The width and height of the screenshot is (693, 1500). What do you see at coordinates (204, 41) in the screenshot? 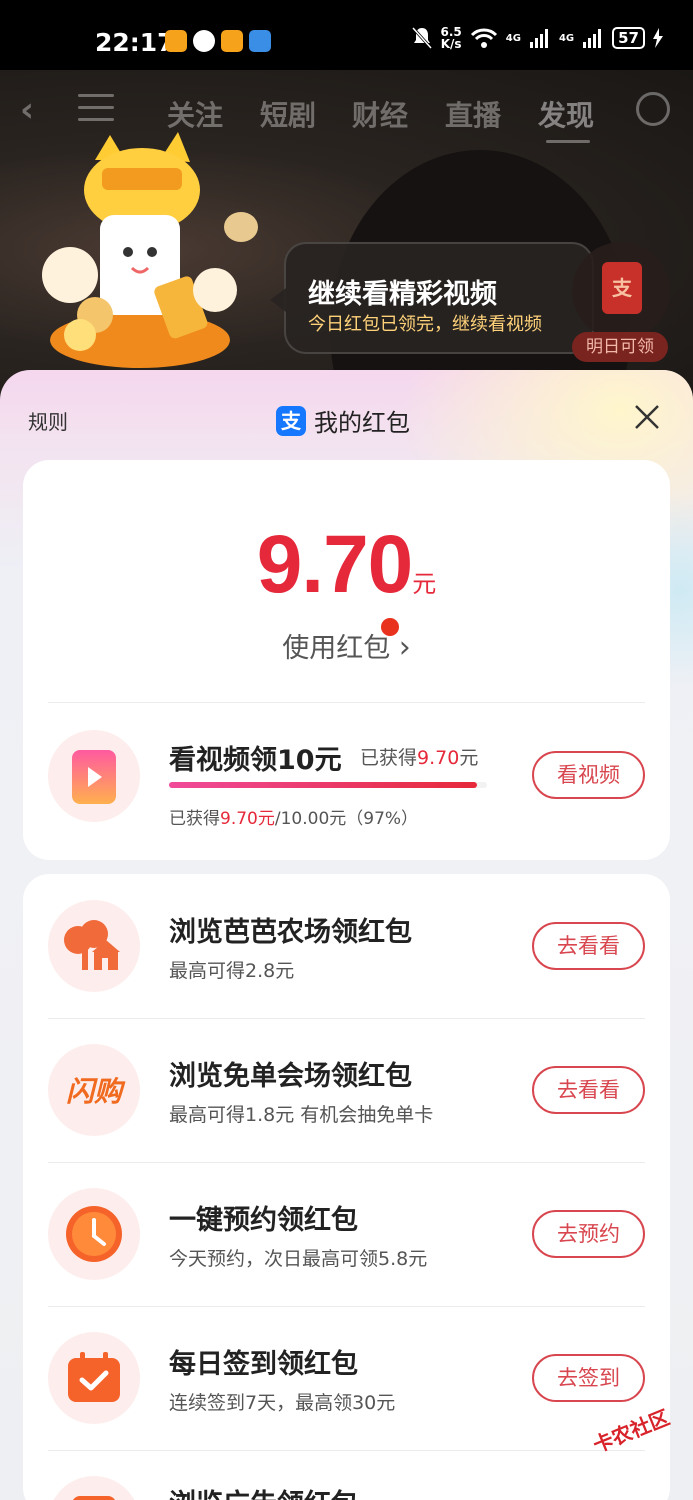
I see `message-icon` at bounding box center [204, 41].